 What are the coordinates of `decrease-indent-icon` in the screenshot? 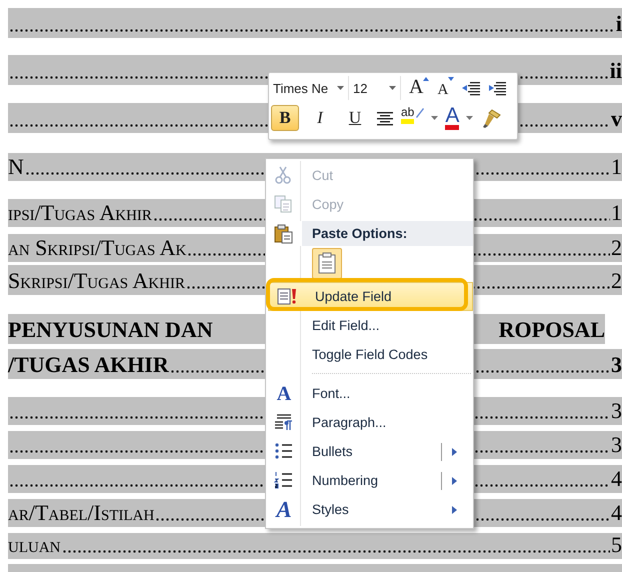 It's located at (471, 88).